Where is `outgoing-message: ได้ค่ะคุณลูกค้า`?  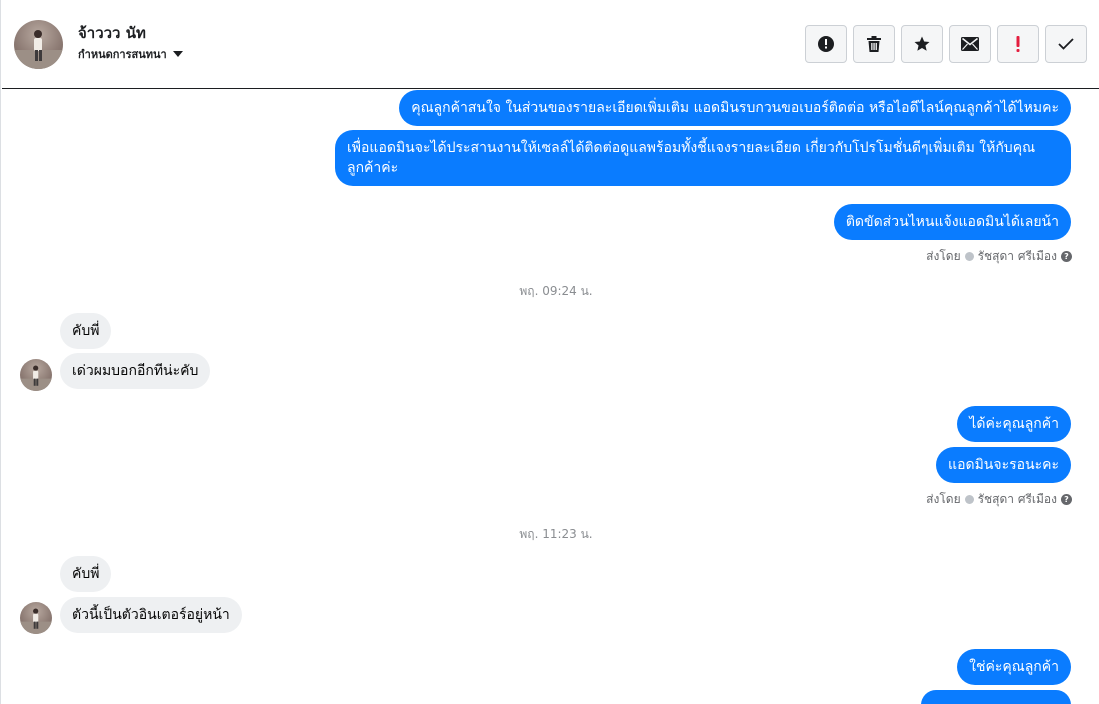
outgoing-message: ได้ค่ะคุณลูกค้า is located at coordinates (1014, 424).